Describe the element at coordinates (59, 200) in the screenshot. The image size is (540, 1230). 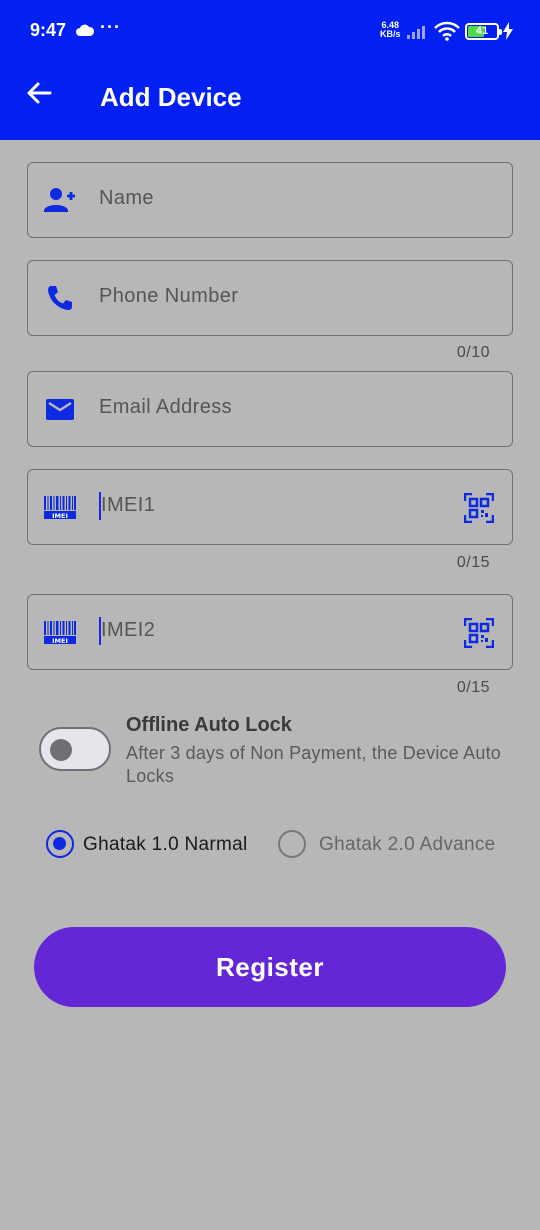
I see `add-person-icon` at that location.